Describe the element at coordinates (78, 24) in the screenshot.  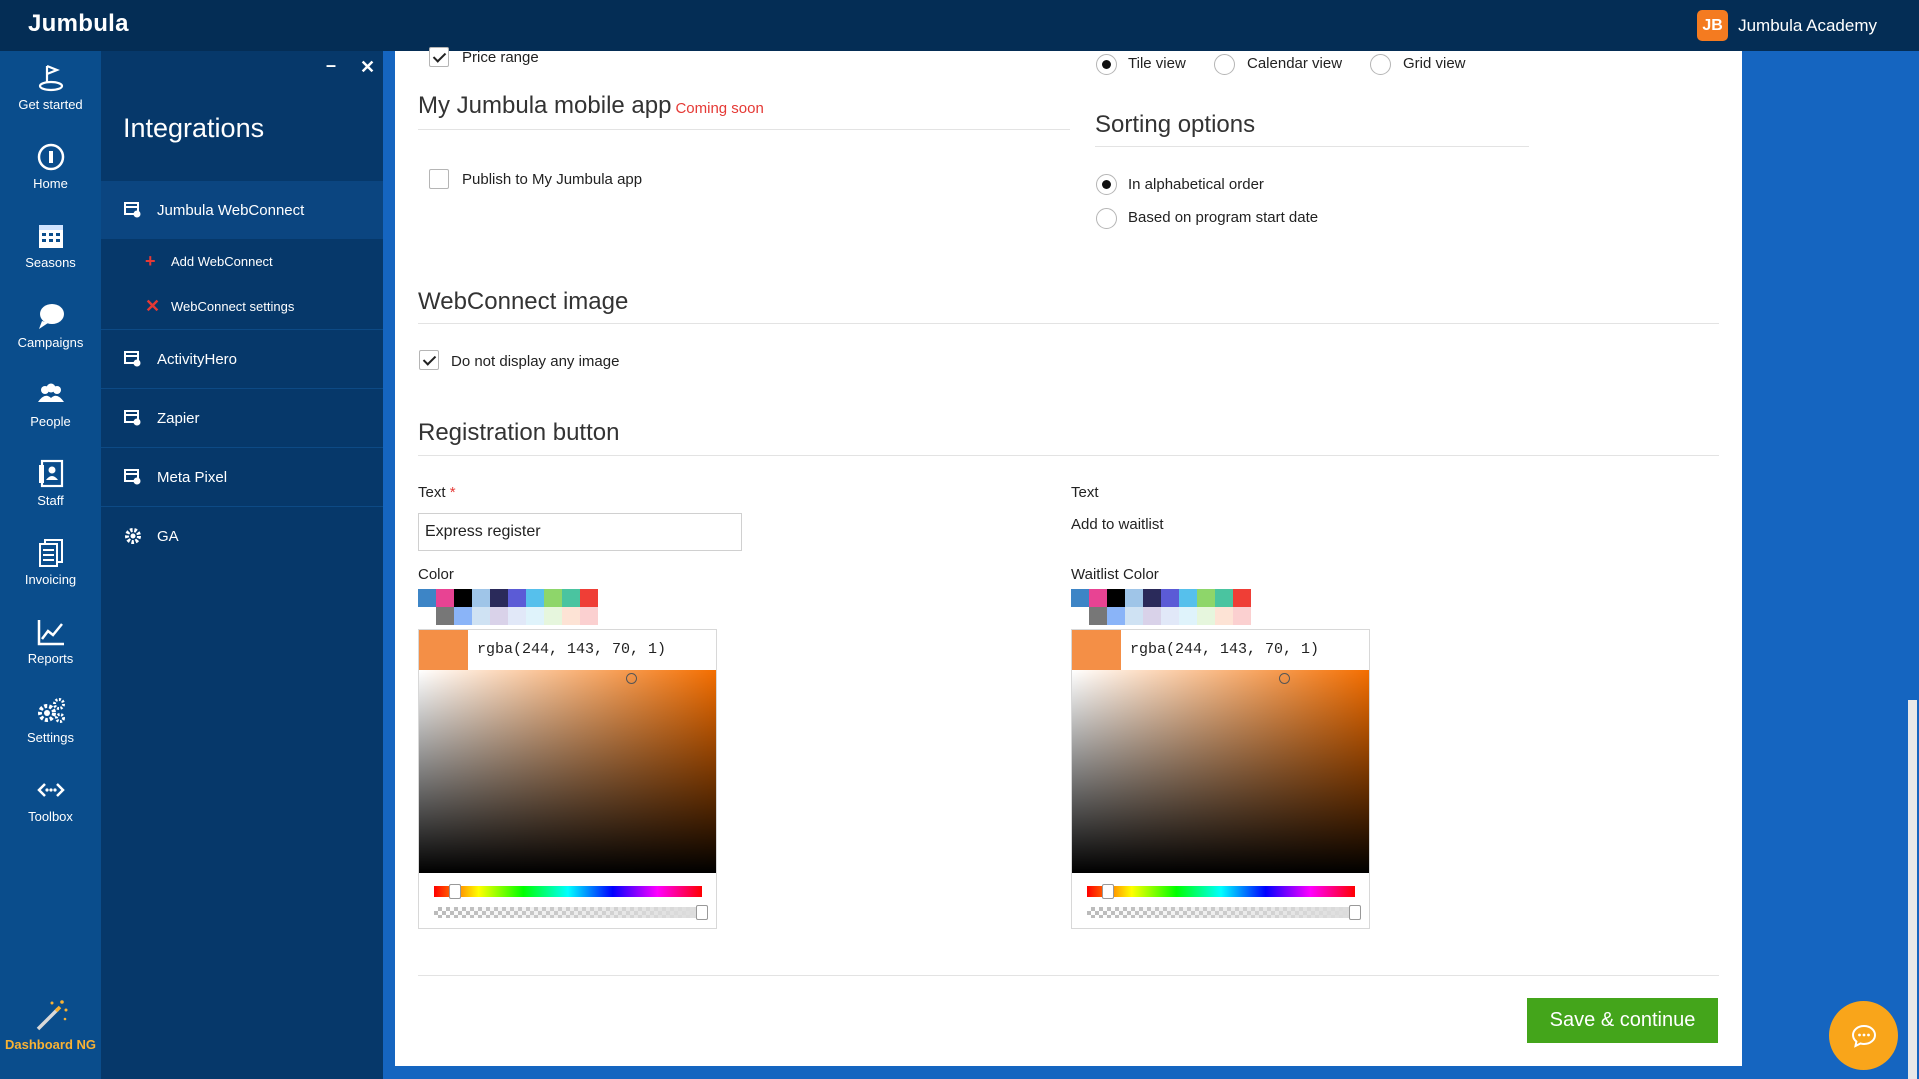
I see `brand-logo: Jumbula` at that location.